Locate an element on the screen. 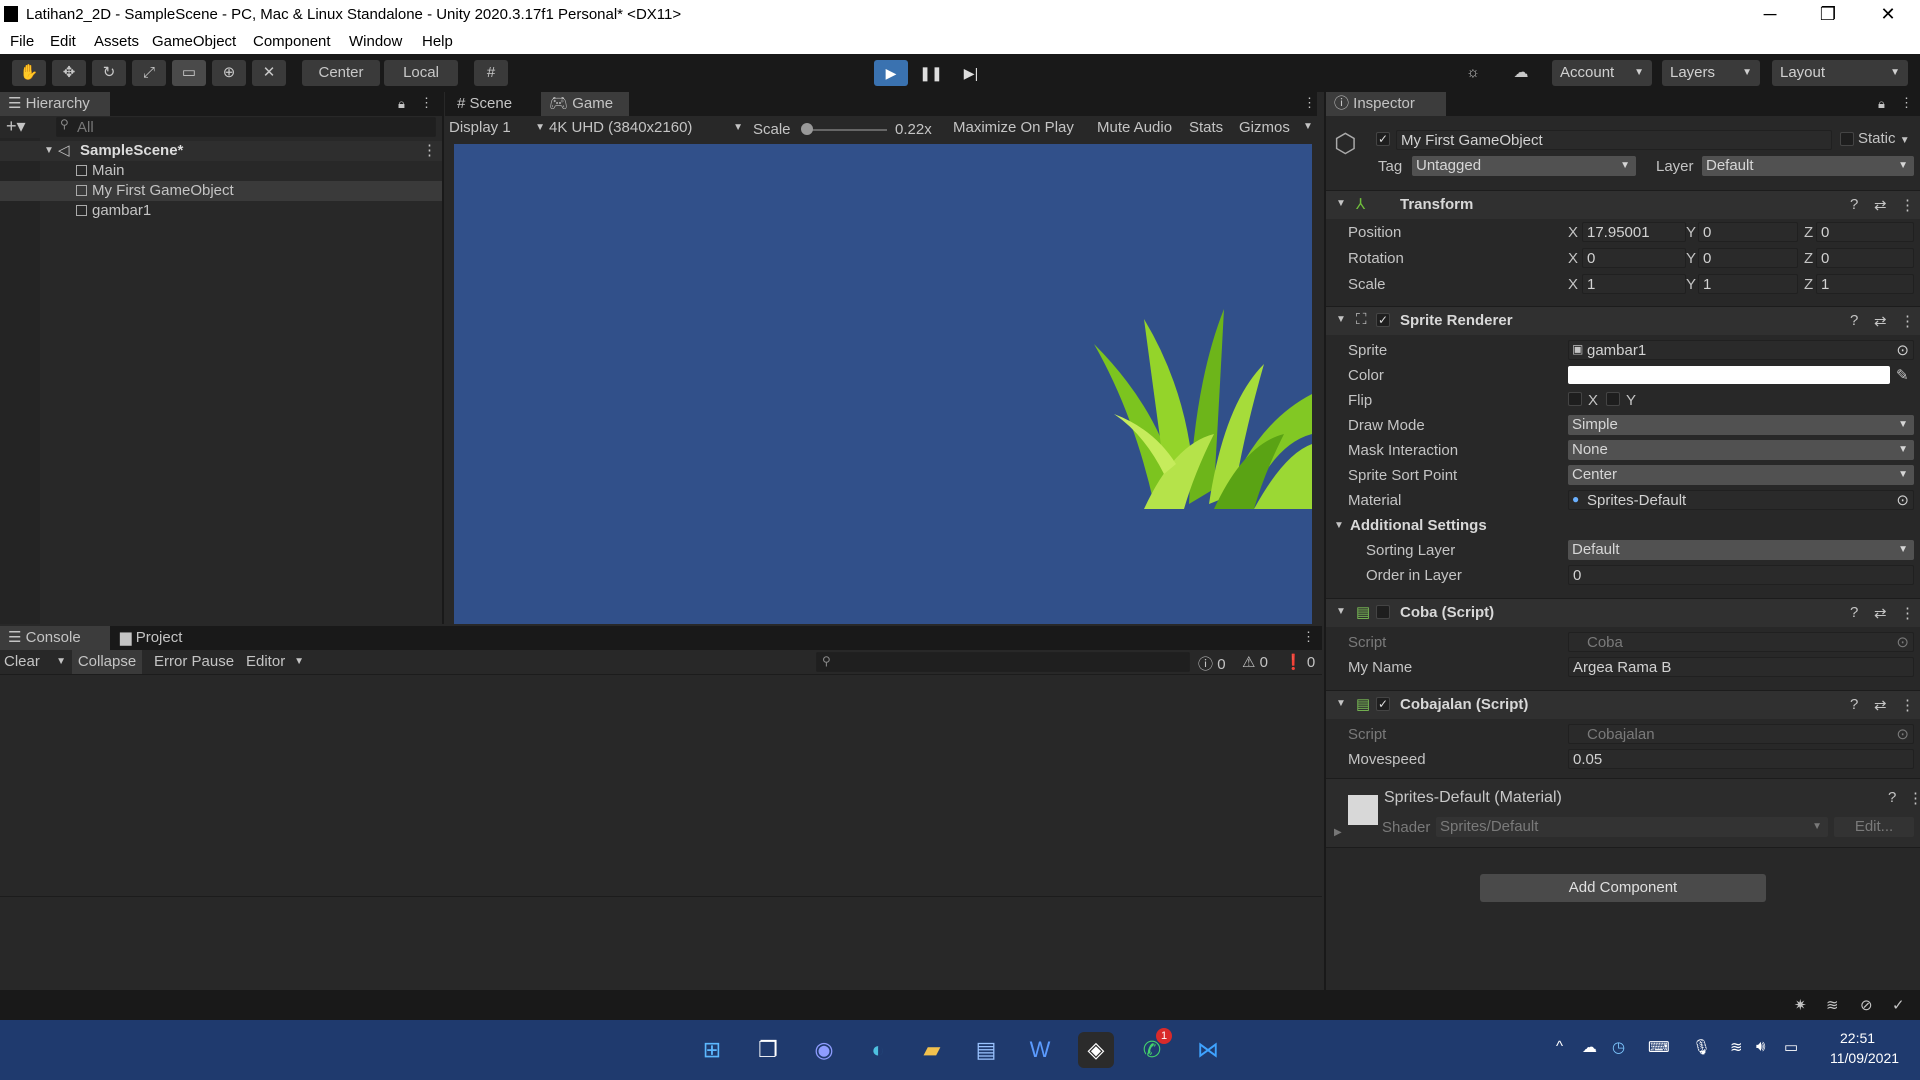  gizmos-toggle: Gizmos is located at coordinates (1264, 127).